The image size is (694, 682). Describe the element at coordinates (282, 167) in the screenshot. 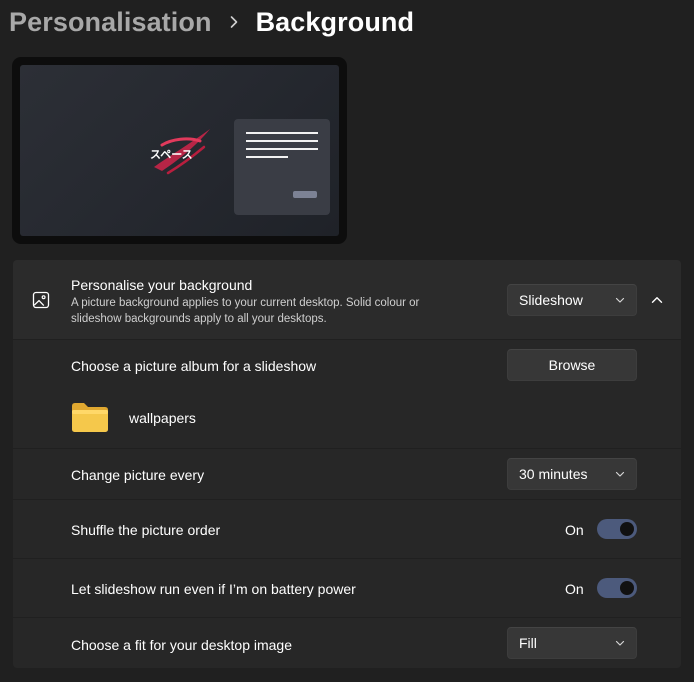

I see `preview-window-mockup` at that location.